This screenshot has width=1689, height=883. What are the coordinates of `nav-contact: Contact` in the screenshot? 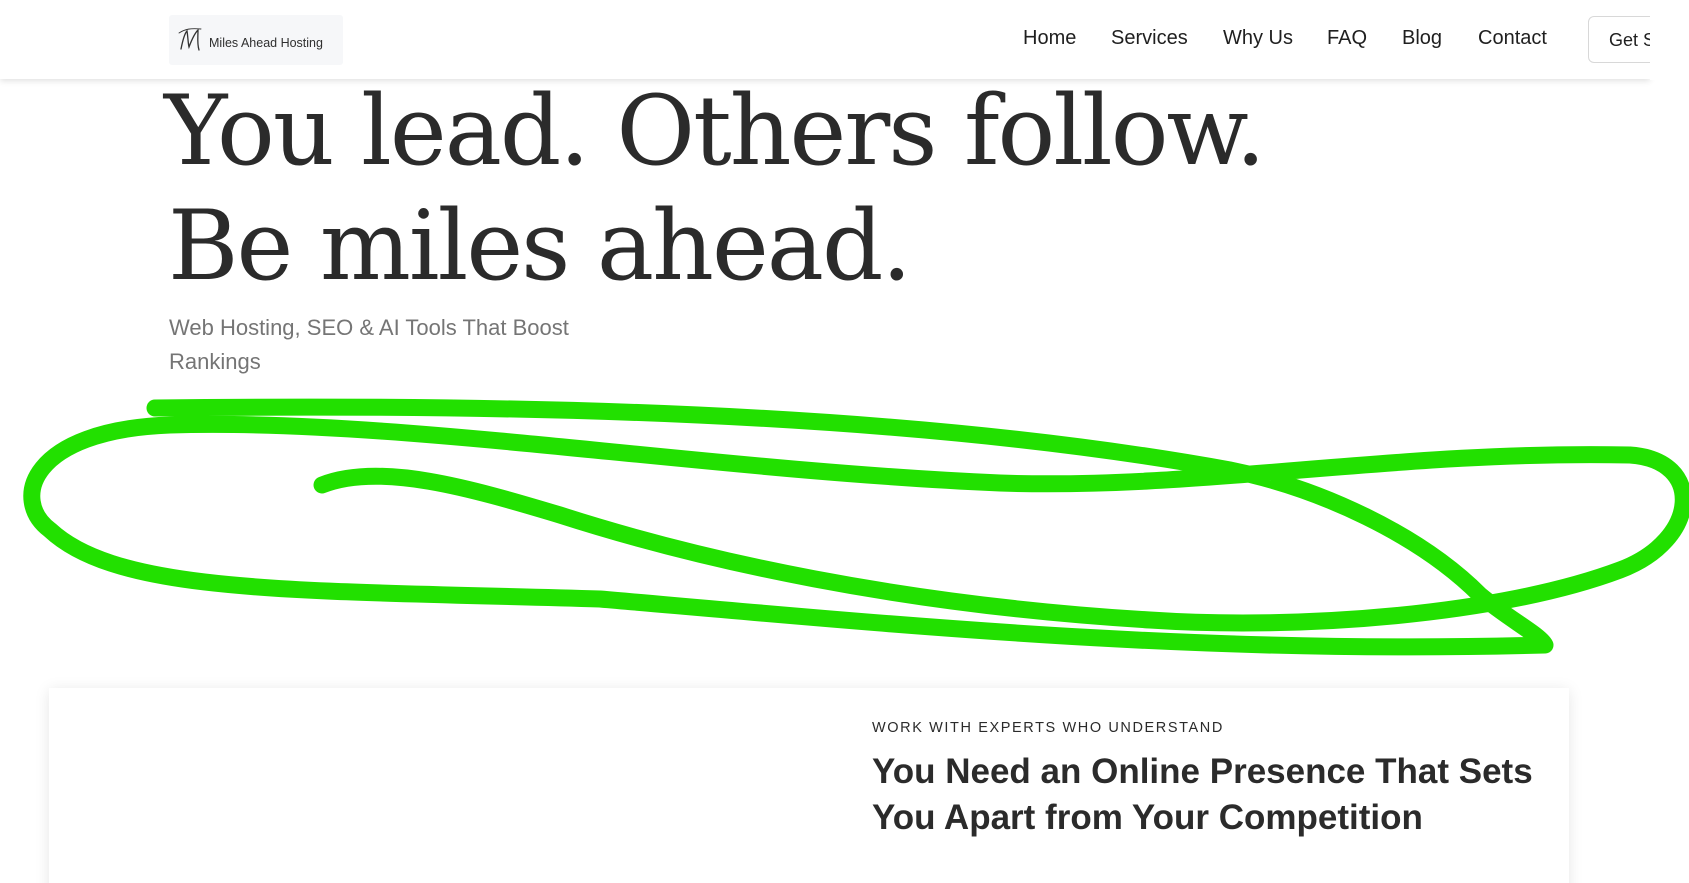 It's located at (1512, 40).